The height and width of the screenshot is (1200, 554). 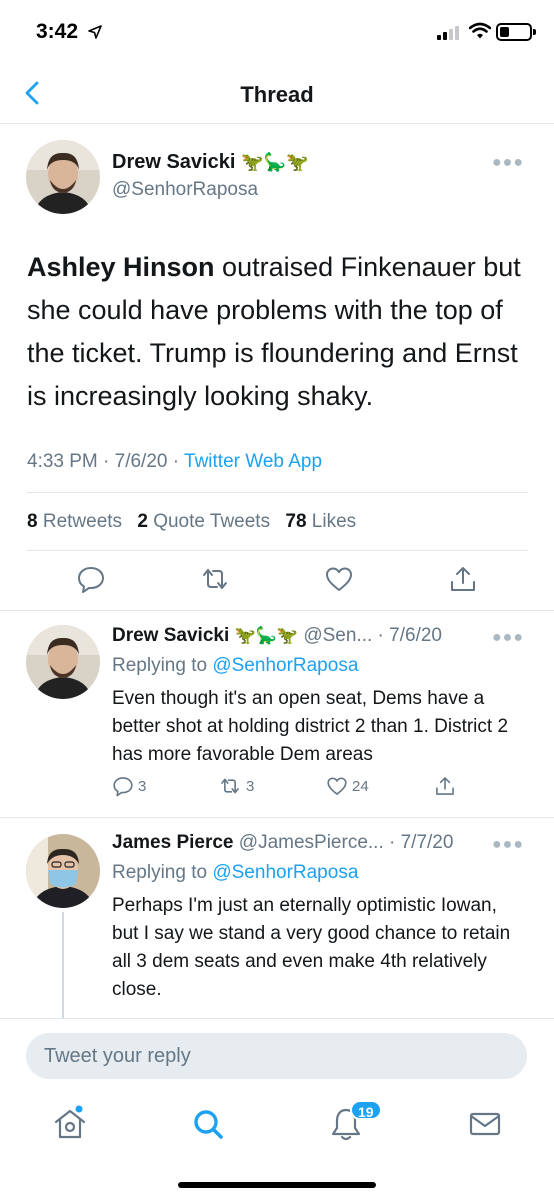 I want to click on tweet-text-bold: Ashley Hinson, so click(x=121, y=267).